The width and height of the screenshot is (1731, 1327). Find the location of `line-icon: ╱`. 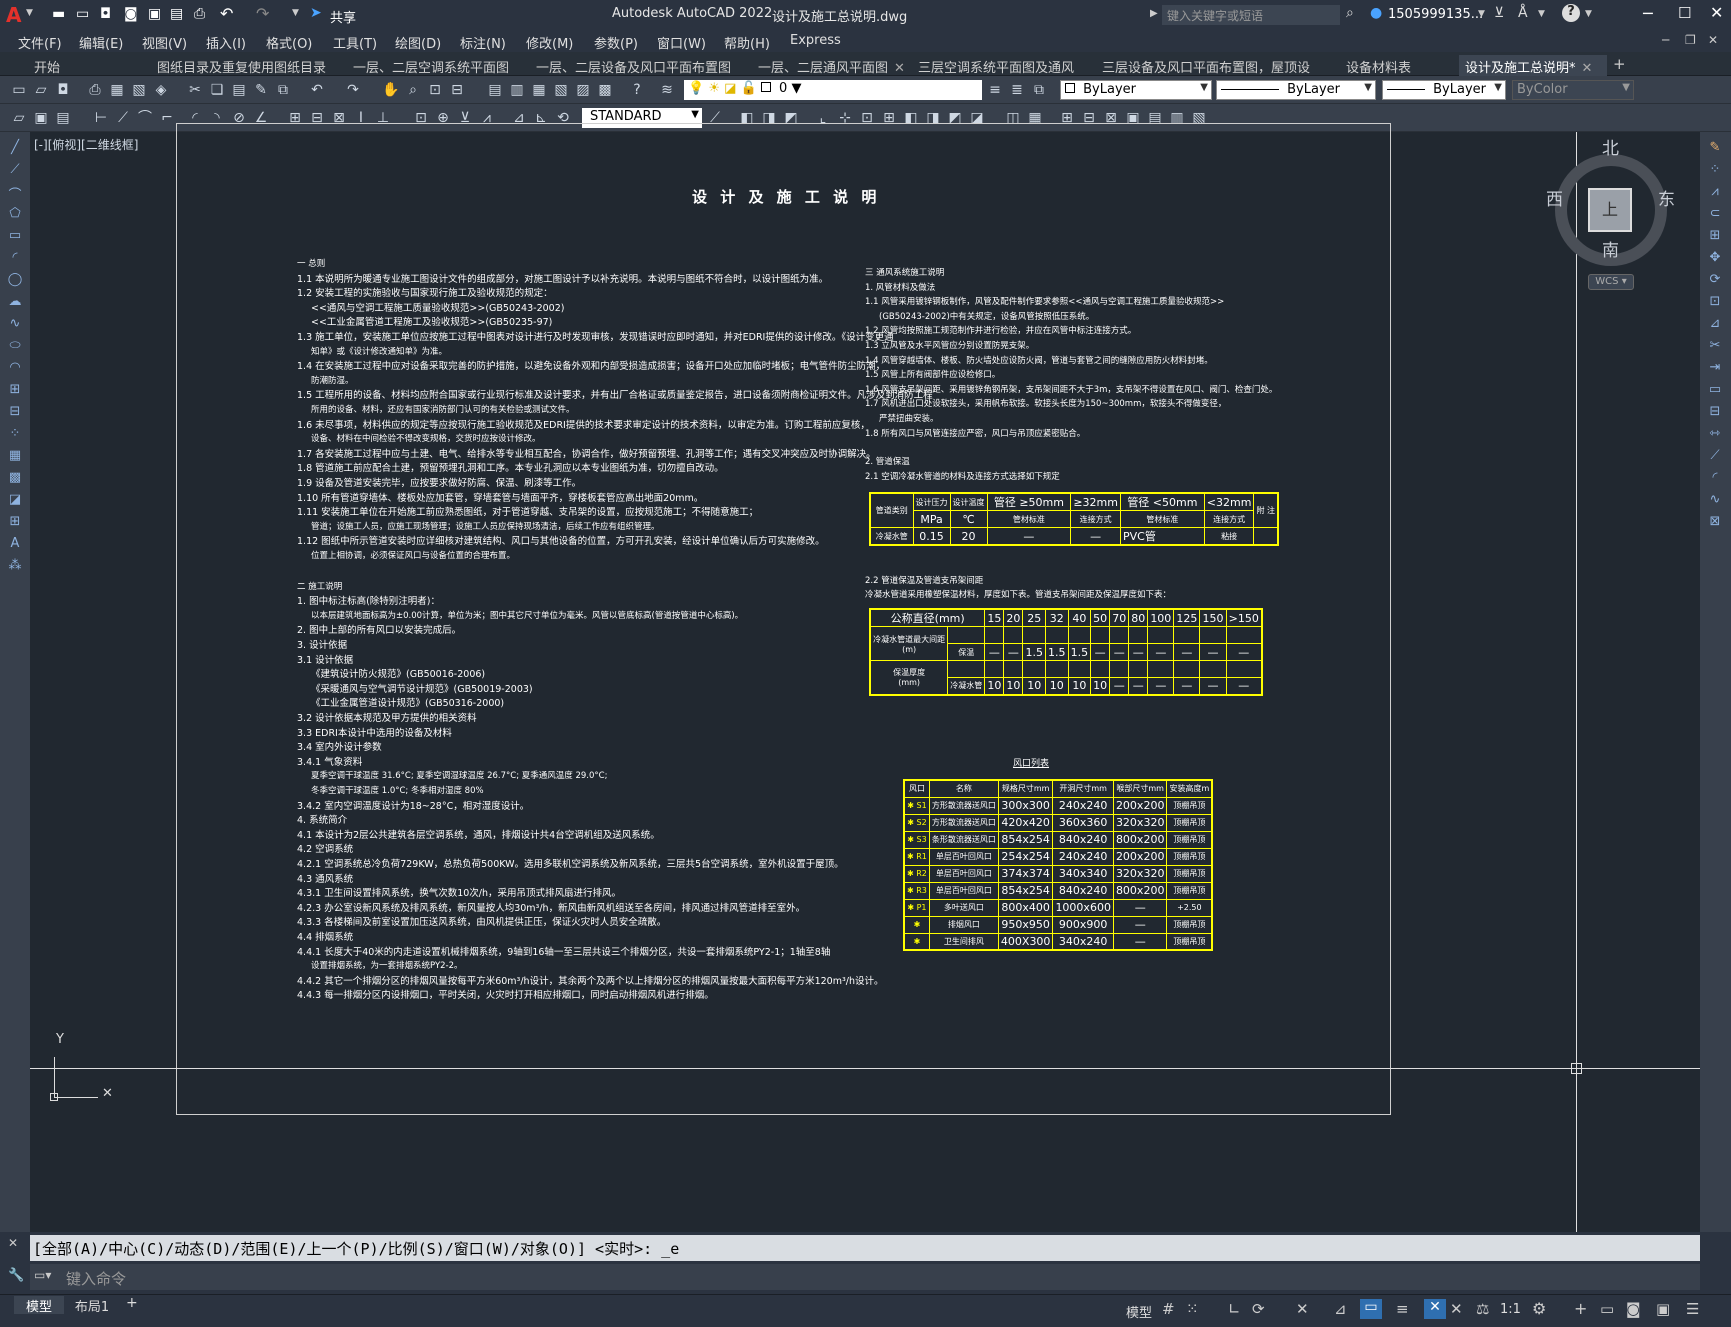

line-icon: ╱ is located at coordinates (15, 149).